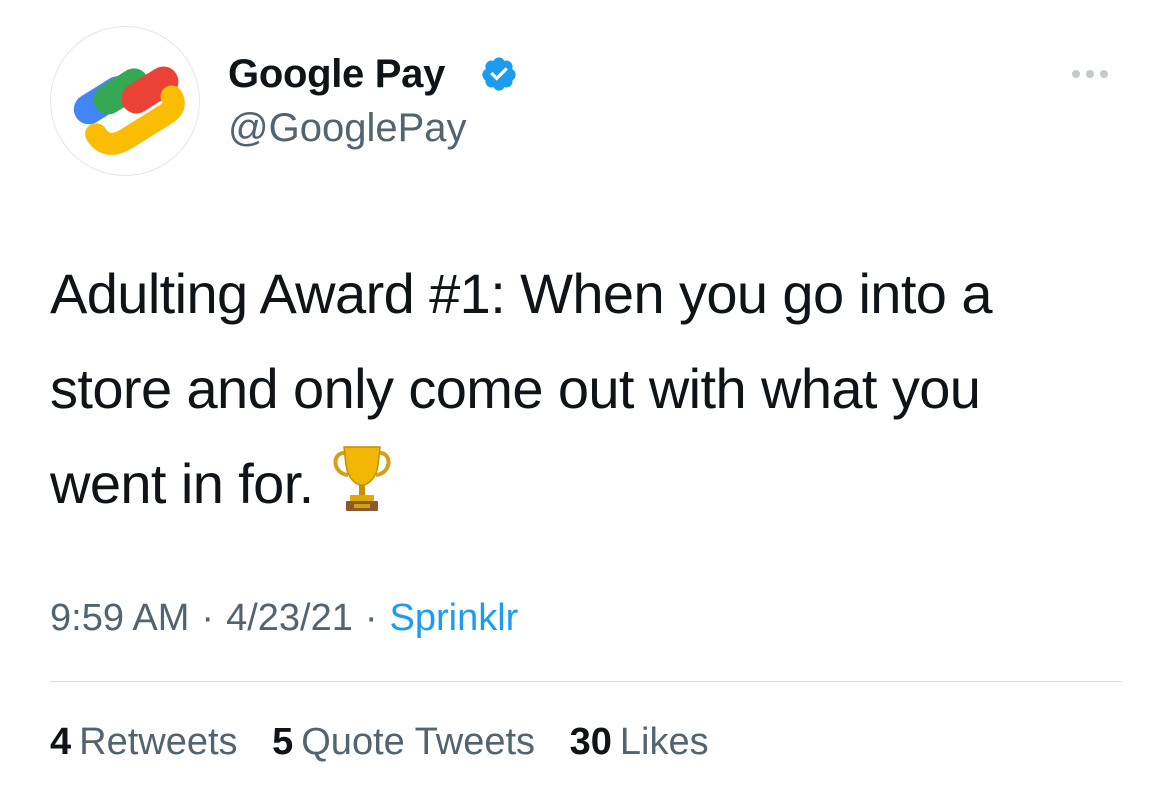 This screenshot has width=1154, height=790. What do you see at coordinates (454, 618) in the screenshot?
I see `tweet-source-link: Sprinklr` at bounding box center [454, 618].